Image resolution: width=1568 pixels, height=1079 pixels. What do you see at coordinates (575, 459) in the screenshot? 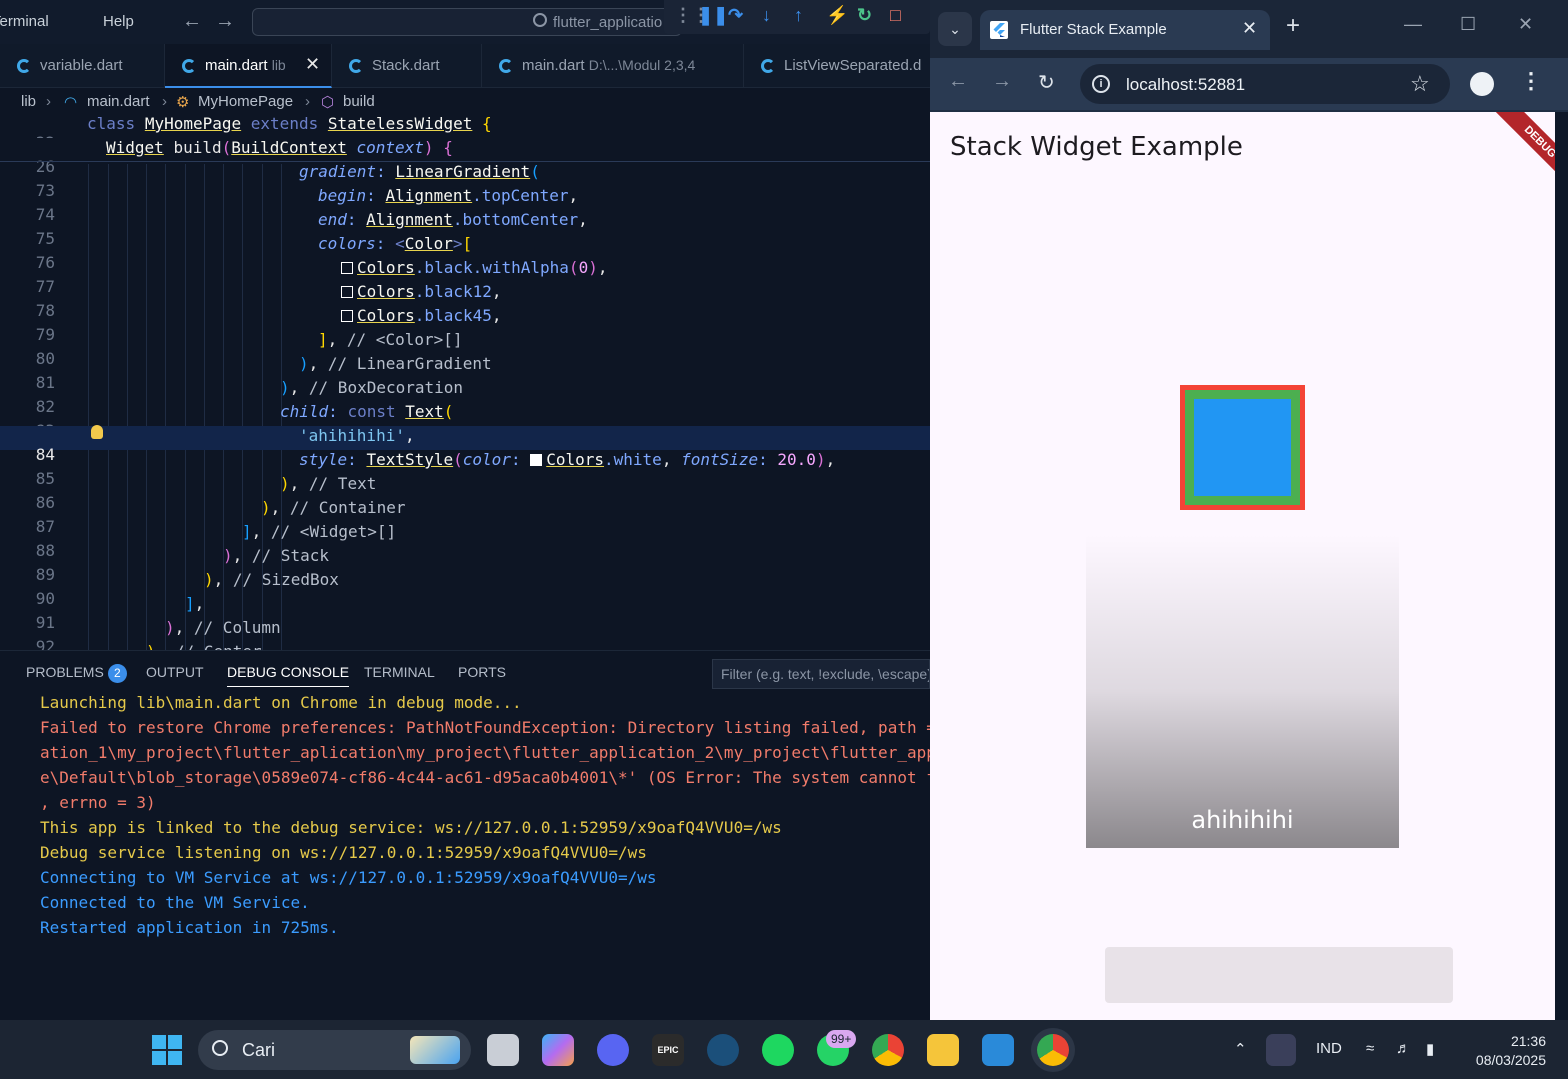
I see `code-token: Colors` at bounding box center [575, 459].